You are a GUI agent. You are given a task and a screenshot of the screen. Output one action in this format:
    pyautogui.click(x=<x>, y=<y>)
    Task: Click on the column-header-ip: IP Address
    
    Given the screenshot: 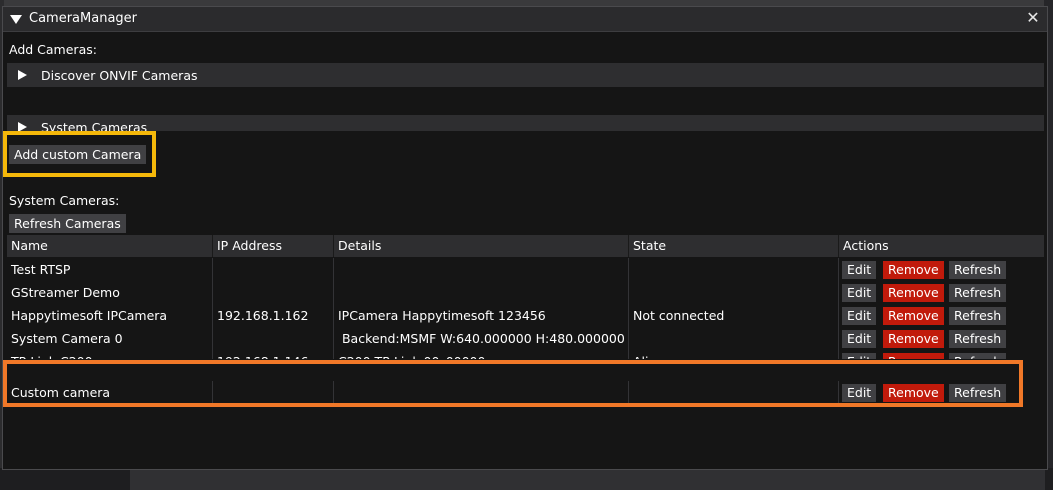 What is the action you would take?
    pyautogui.click(x=273, y=246)
    